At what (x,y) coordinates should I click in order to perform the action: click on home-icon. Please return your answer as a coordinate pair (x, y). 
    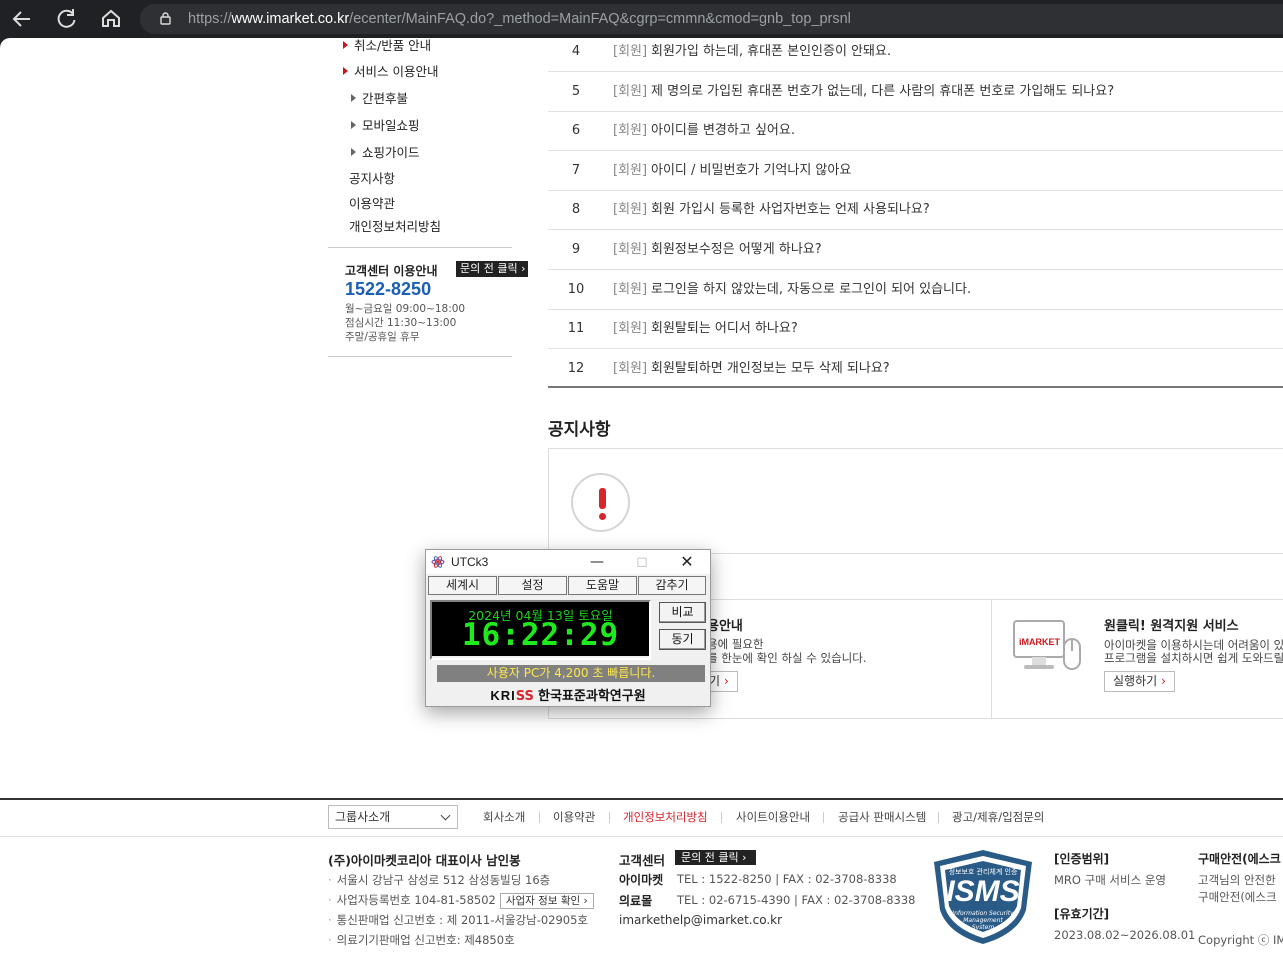
    Looking at the image, I should click on (111, 19).